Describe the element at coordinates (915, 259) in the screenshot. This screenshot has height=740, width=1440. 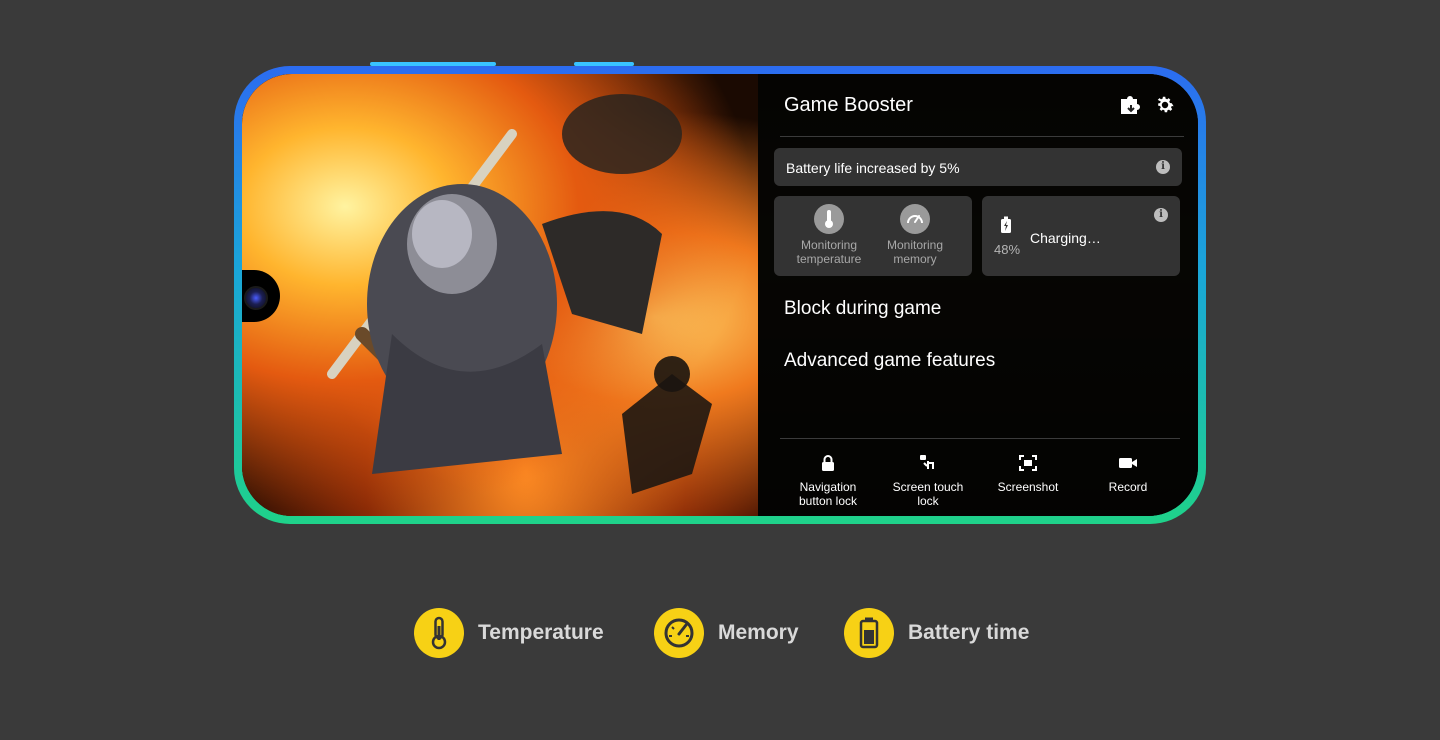
I see `monitoring-memory-label: memory` at that location.